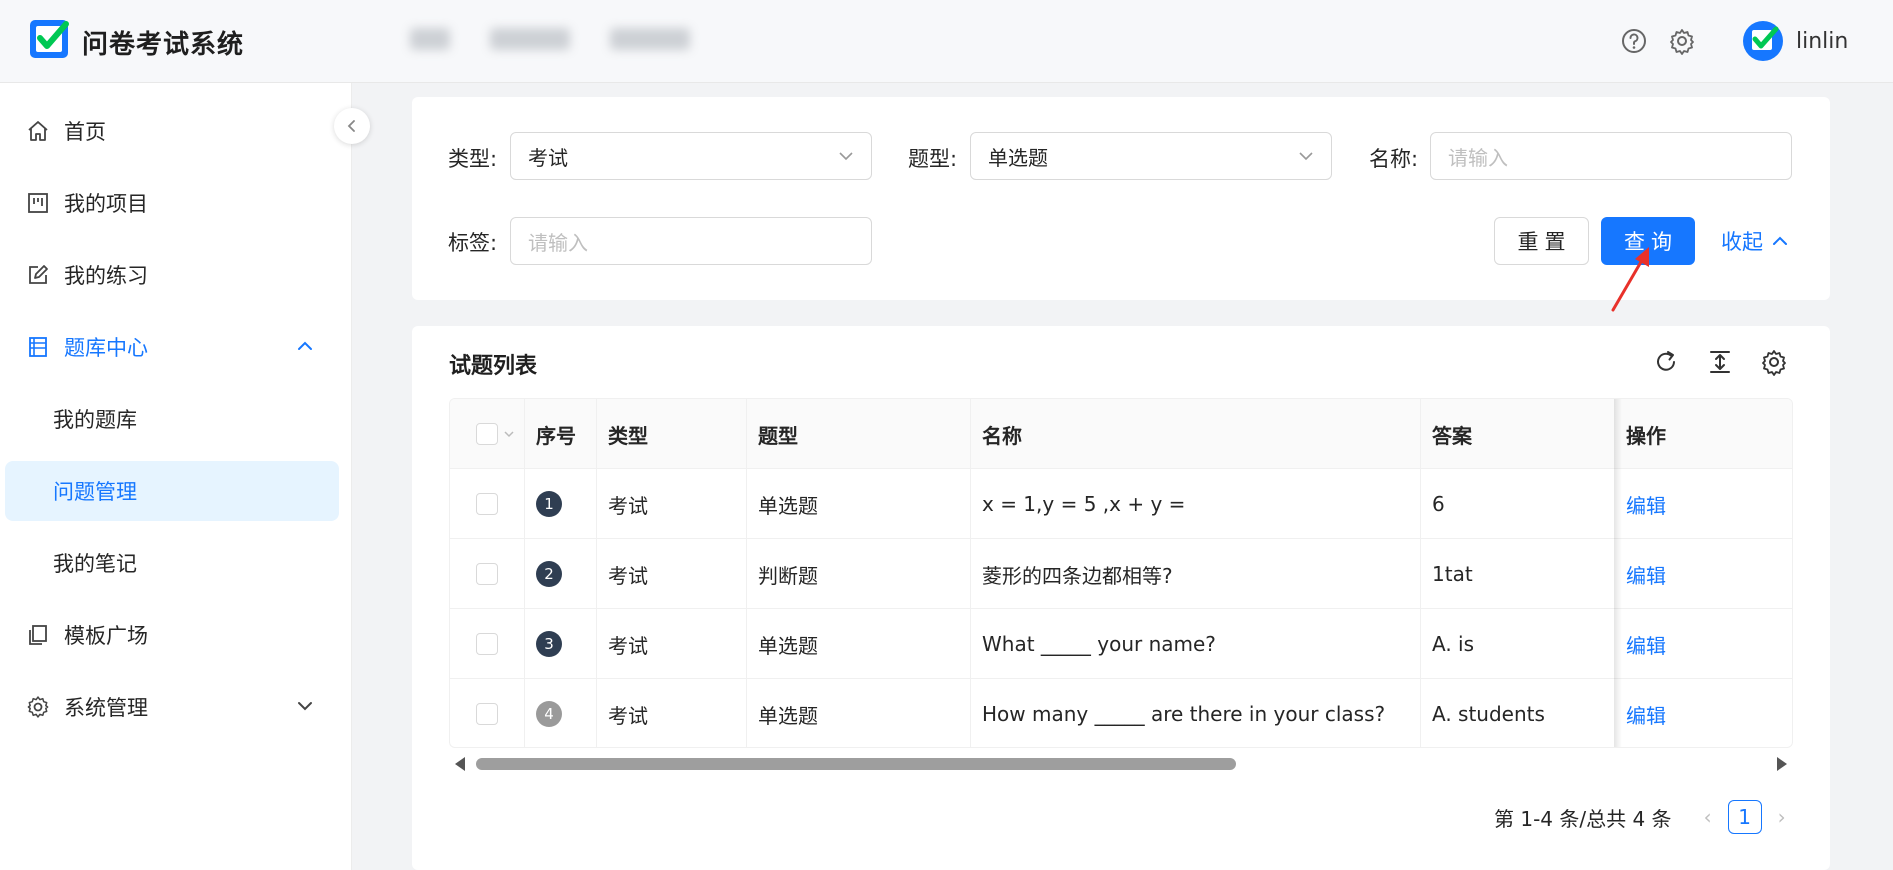 The width and height of the screenshot is (1893, 870). What do you see at coordinates (1630, 279) in the screenshot?
I see `annotation-arrow-icon` at bounding box center [1630, 279].